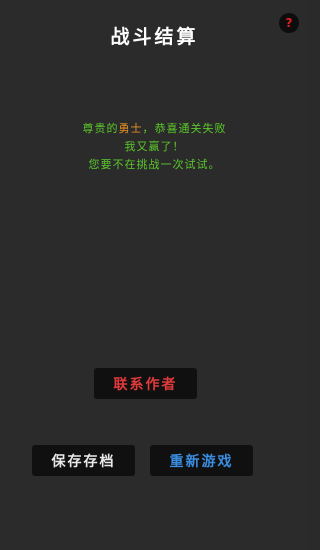  I want to click on message-line-2: 我又赢了！, so click(154, 146).